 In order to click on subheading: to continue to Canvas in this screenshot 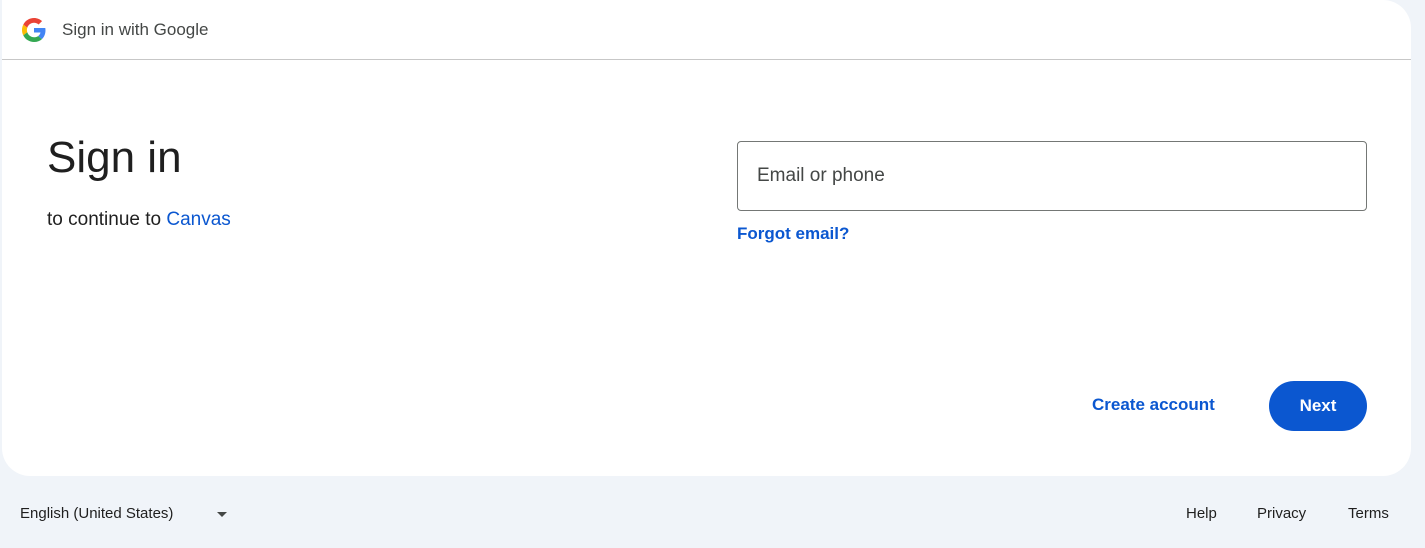, I will do `click(139, 220)`.